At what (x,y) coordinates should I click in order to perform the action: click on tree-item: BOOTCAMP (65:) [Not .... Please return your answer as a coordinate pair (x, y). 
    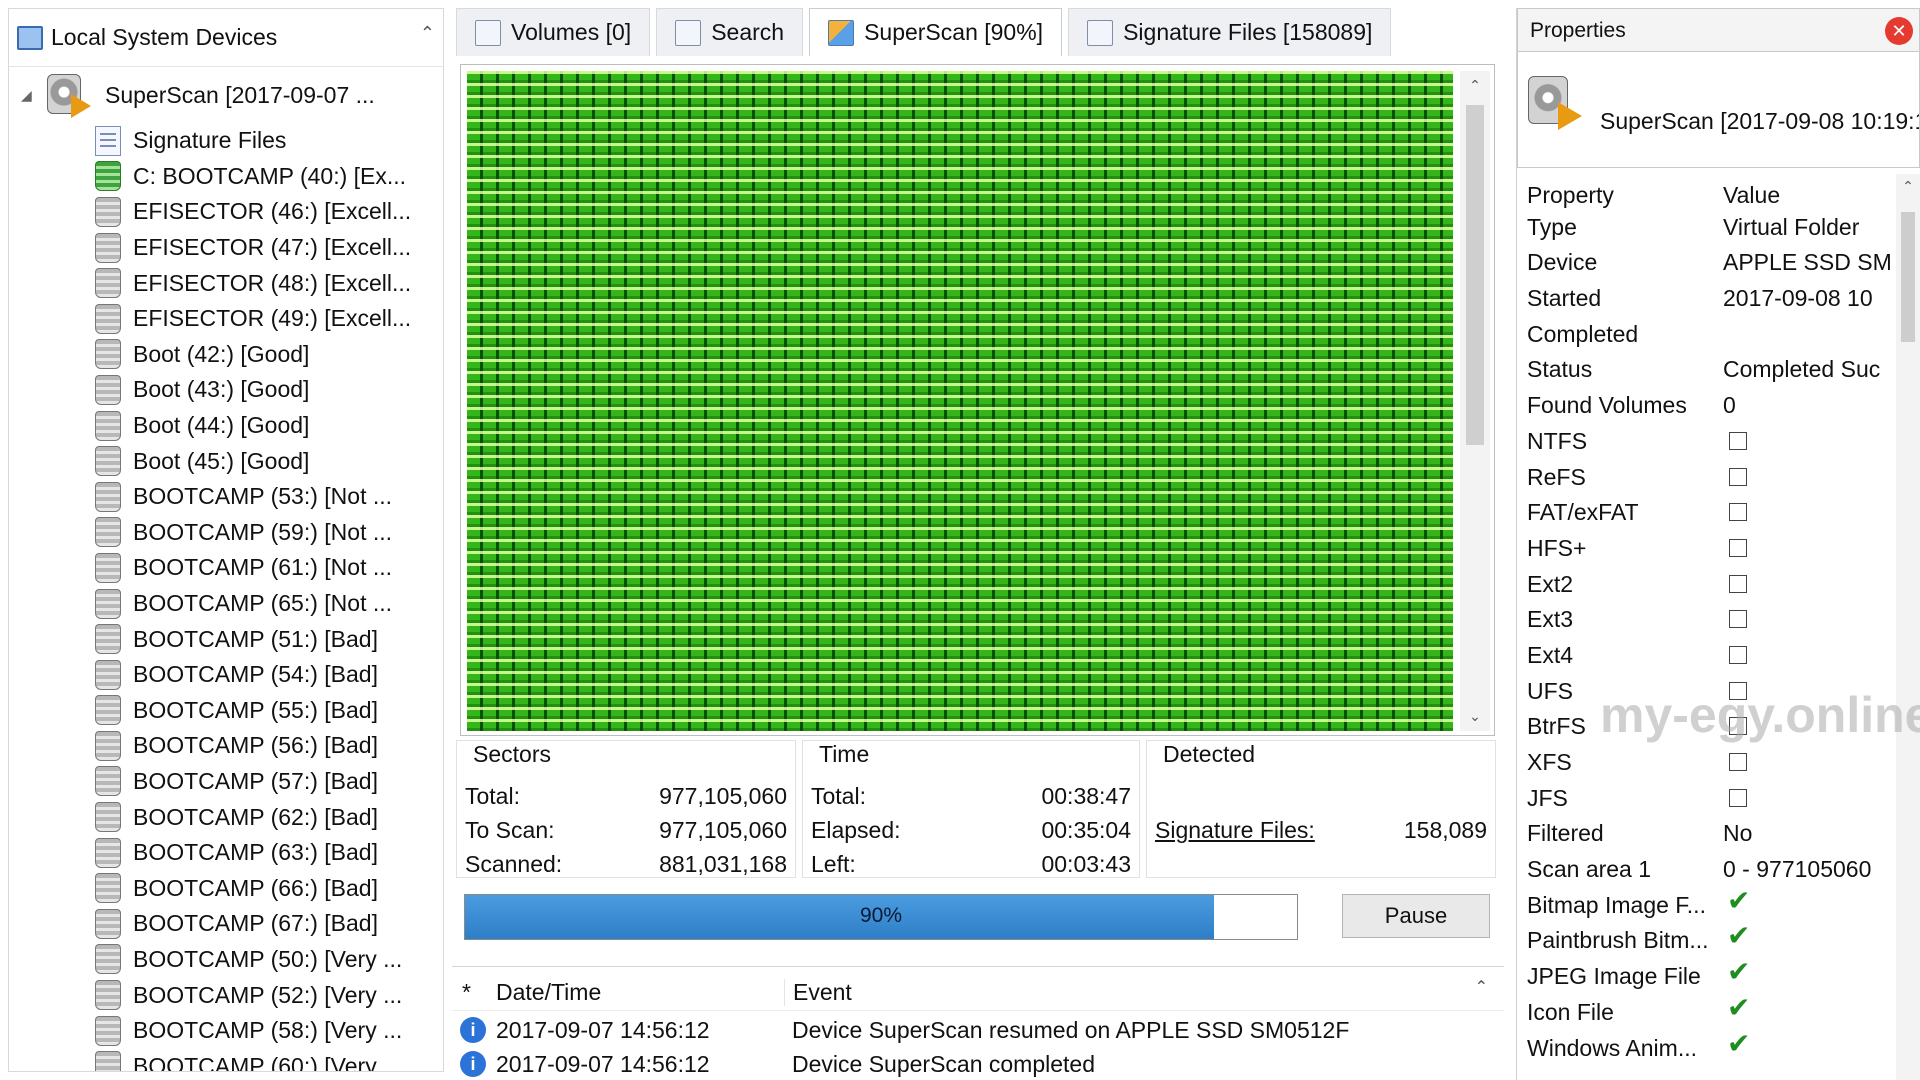
    Looking at the image, I should click on (226, 604).